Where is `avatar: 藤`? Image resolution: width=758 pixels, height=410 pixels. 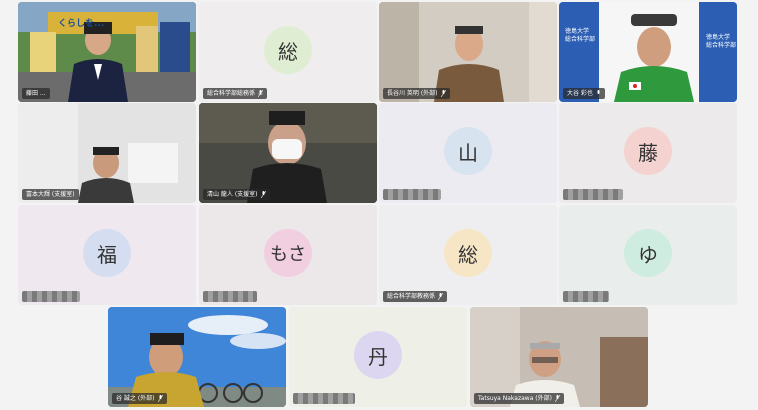
avatar: 藤 is located at coordinates (648, 151).